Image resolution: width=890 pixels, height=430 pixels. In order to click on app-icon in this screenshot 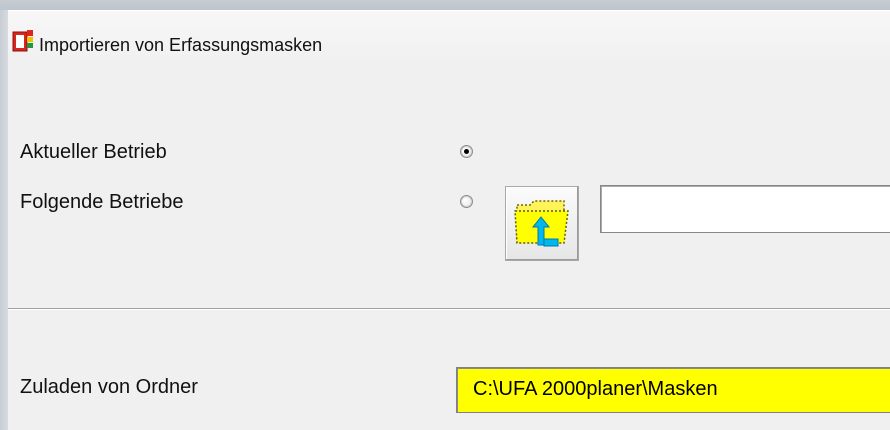, I will do `click(23, 41)`.